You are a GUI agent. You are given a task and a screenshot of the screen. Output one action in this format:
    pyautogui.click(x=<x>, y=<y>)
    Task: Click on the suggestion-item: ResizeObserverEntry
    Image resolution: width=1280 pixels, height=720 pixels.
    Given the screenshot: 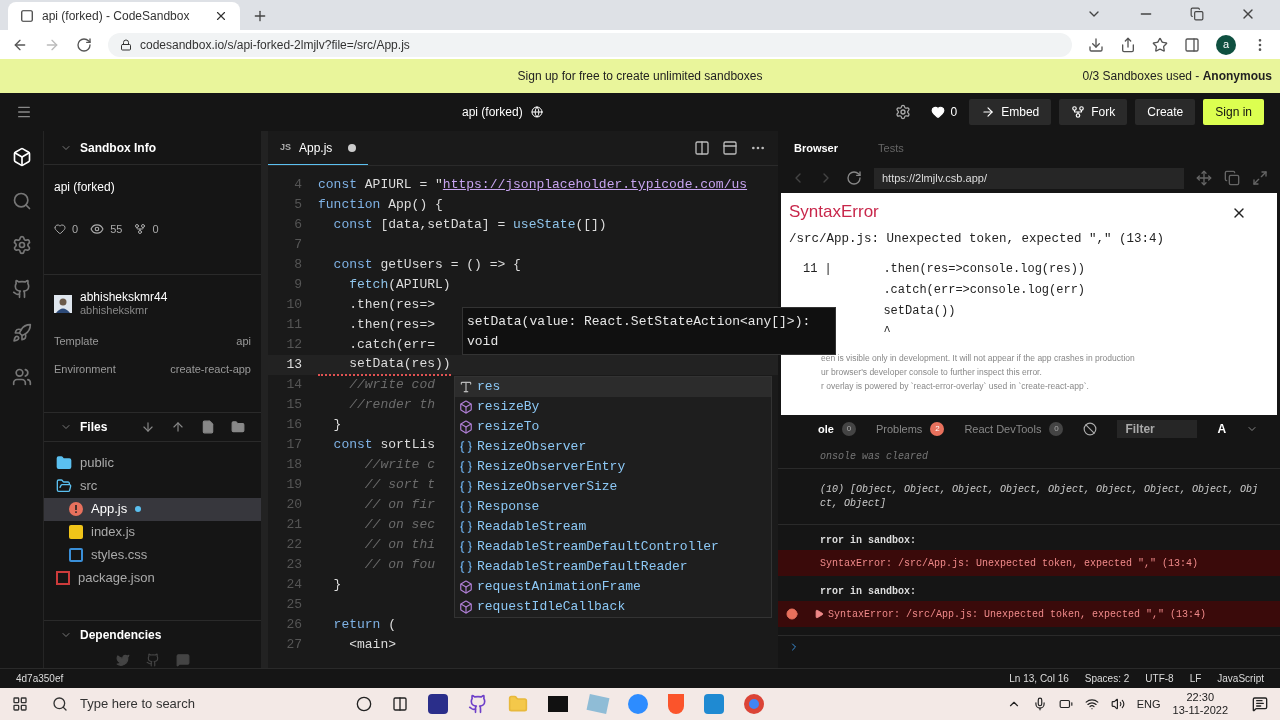 What is the action you would take?
    pyautogui.click(x=613, y=467)
    